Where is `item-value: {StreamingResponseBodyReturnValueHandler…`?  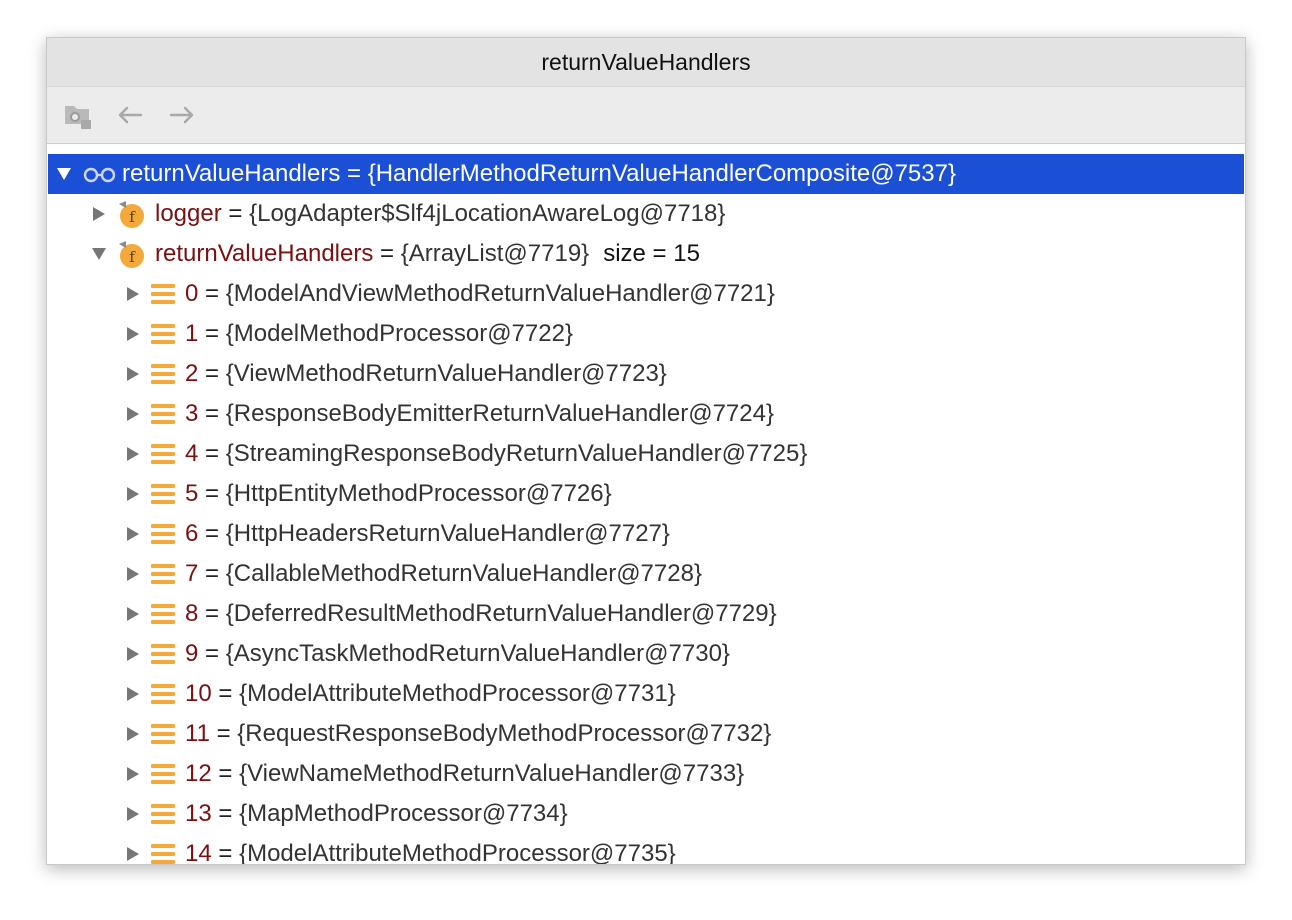 item-value: {StreamingResponseBodyReturnValueHandler… is located at coordinates (516, 453).